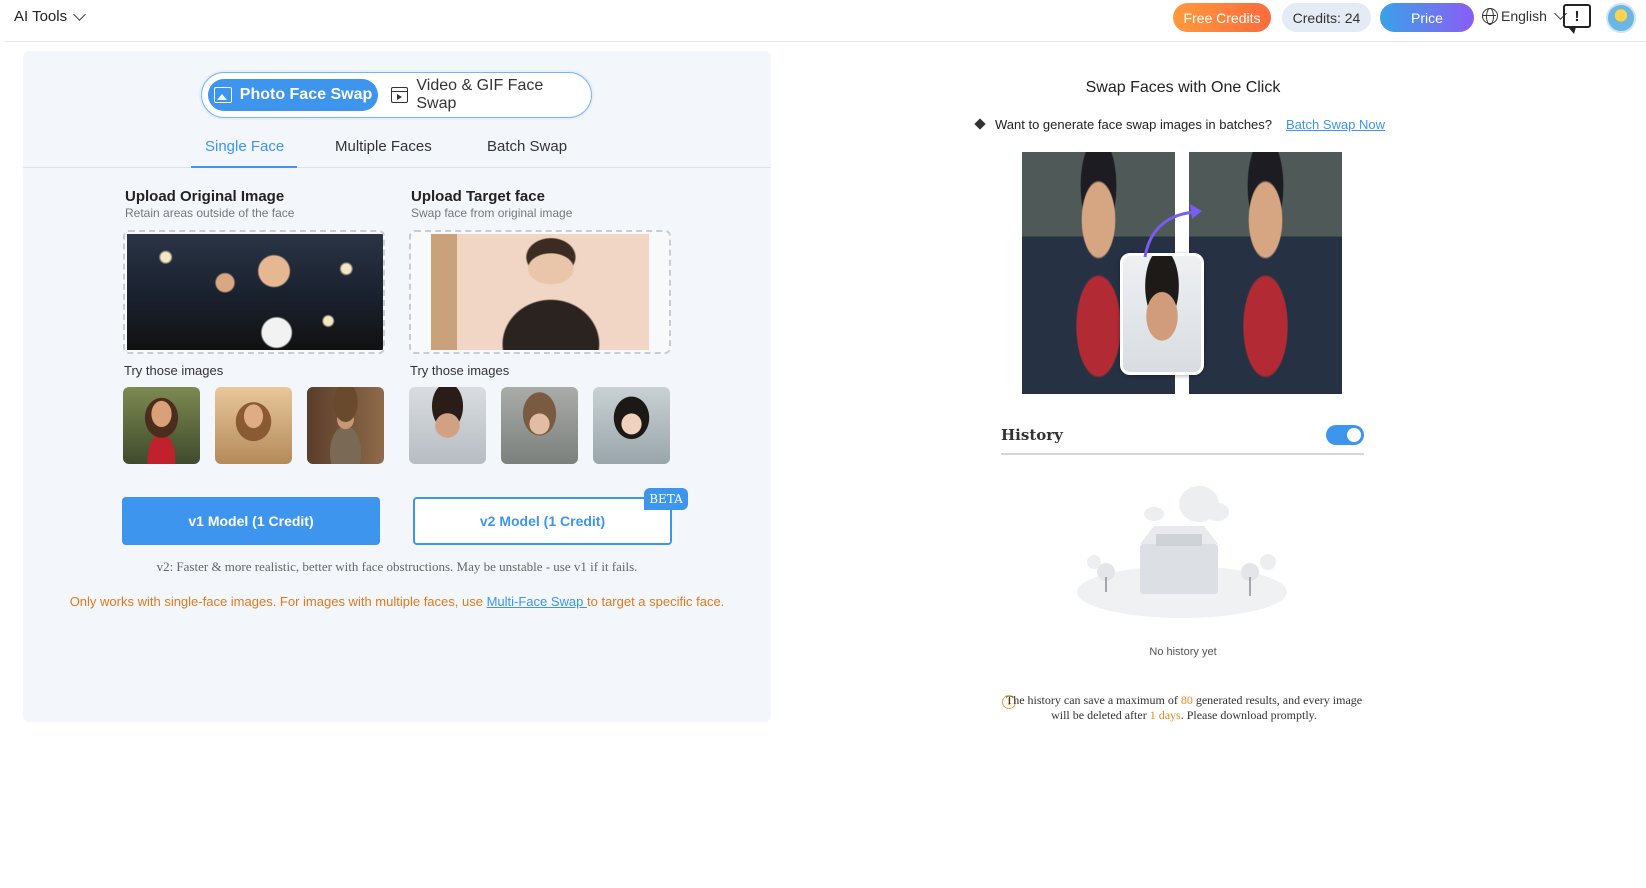 The image size is (1646, 888). I want to click on video-gif-face-swap-tab: Video & GIF Face Swap, so click(486, 94).